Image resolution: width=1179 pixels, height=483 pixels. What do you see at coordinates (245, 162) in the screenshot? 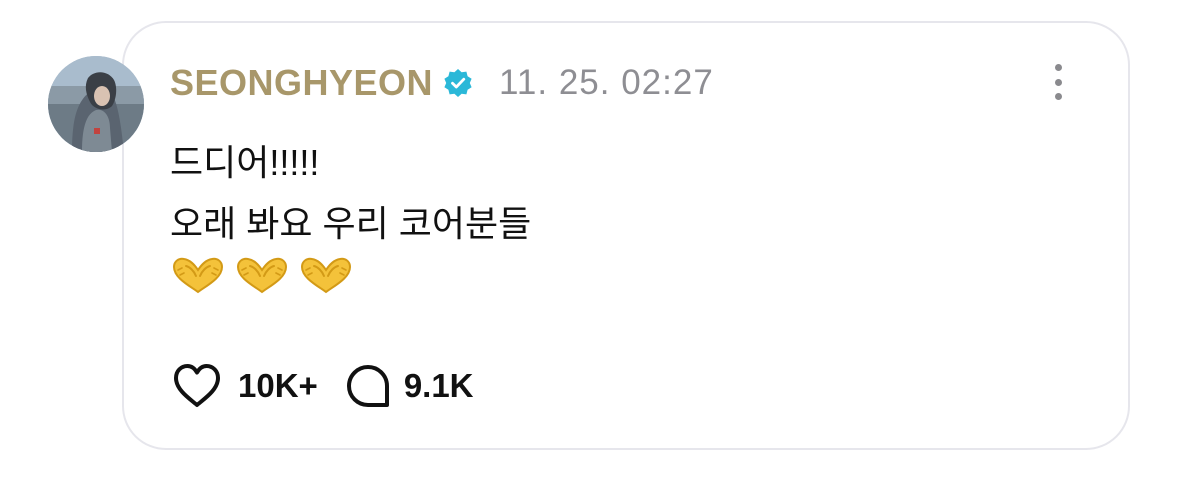
I see `post-text-line: 드디어!!!!!` at bounding box center [245, 162].